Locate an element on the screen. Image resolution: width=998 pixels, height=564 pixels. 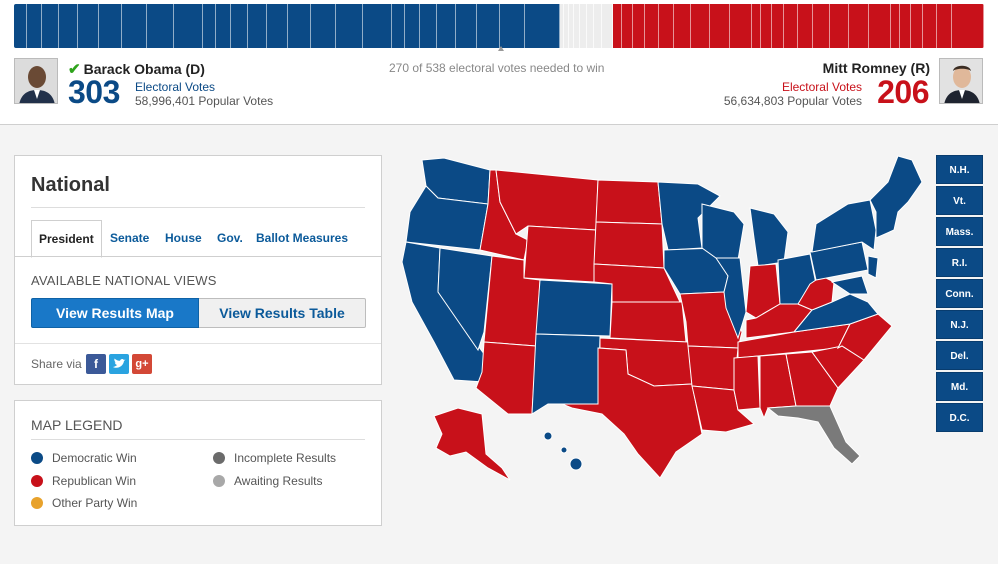
pending-state-segment is located at coordinates (607, 26).